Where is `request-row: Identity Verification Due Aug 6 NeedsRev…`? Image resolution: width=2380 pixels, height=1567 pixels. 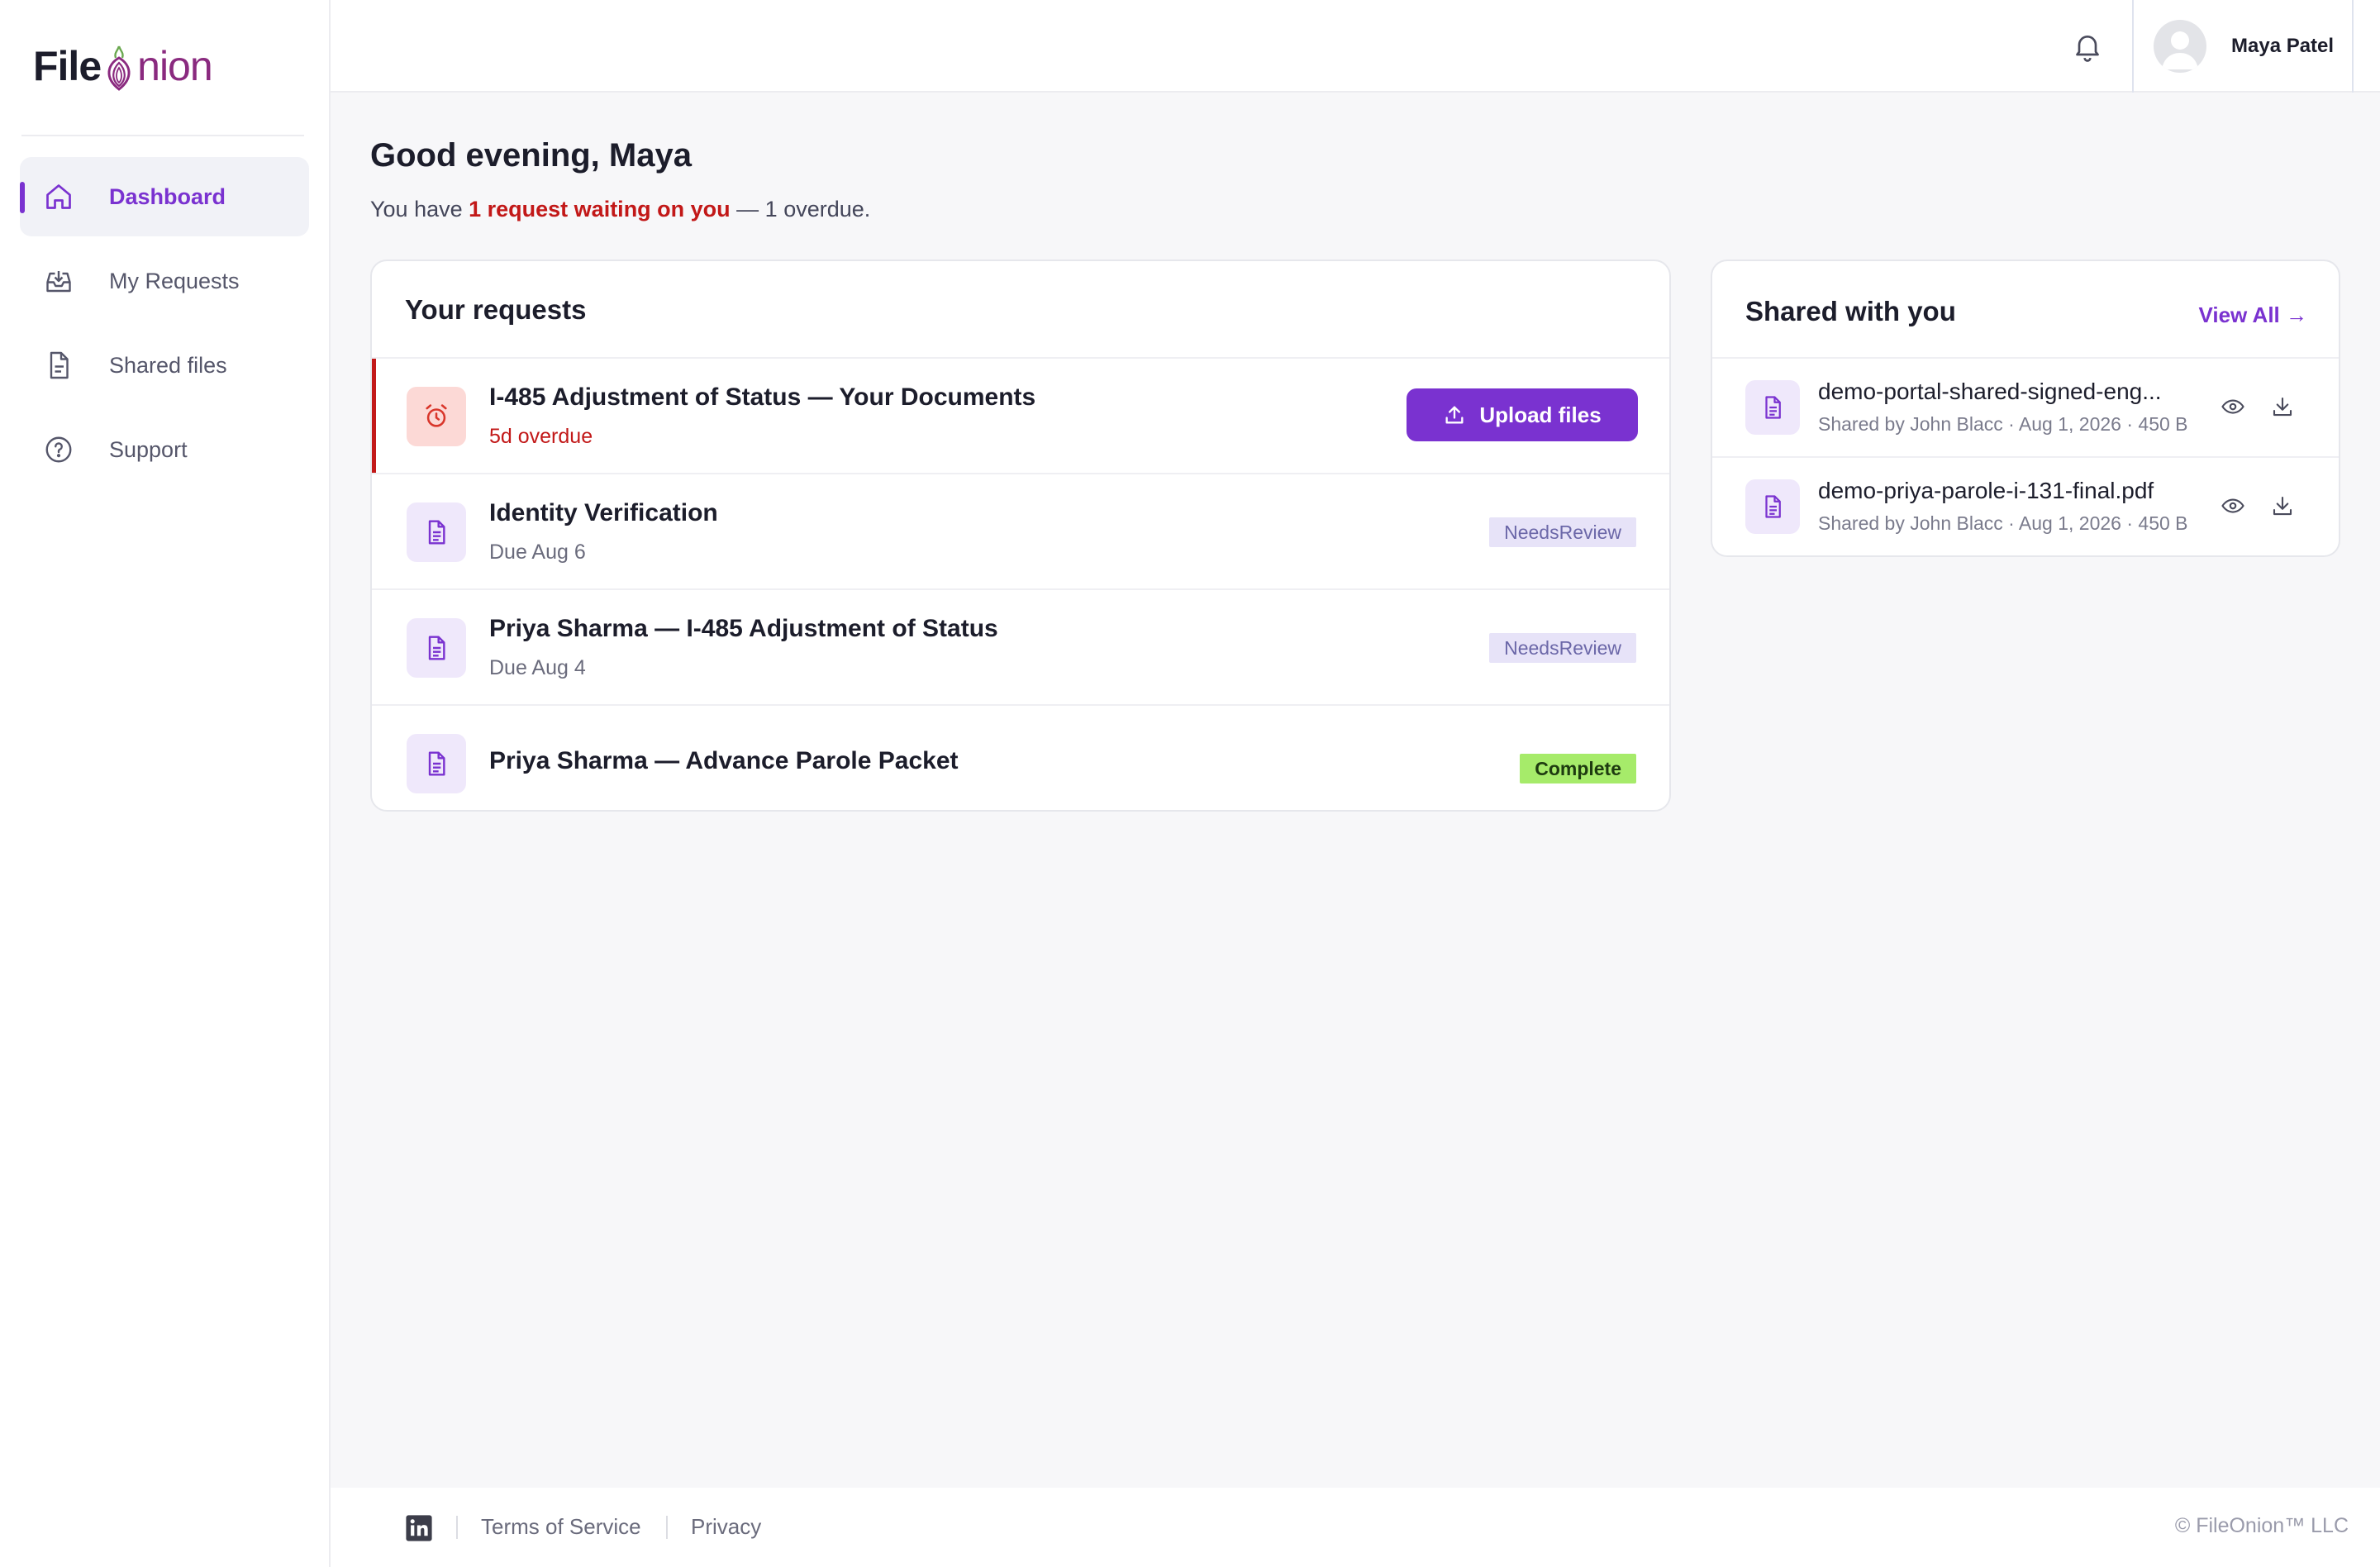
request-row: Identity Verification Due Aug 6 NeedsRev… is located at coordinates (1020, 530).